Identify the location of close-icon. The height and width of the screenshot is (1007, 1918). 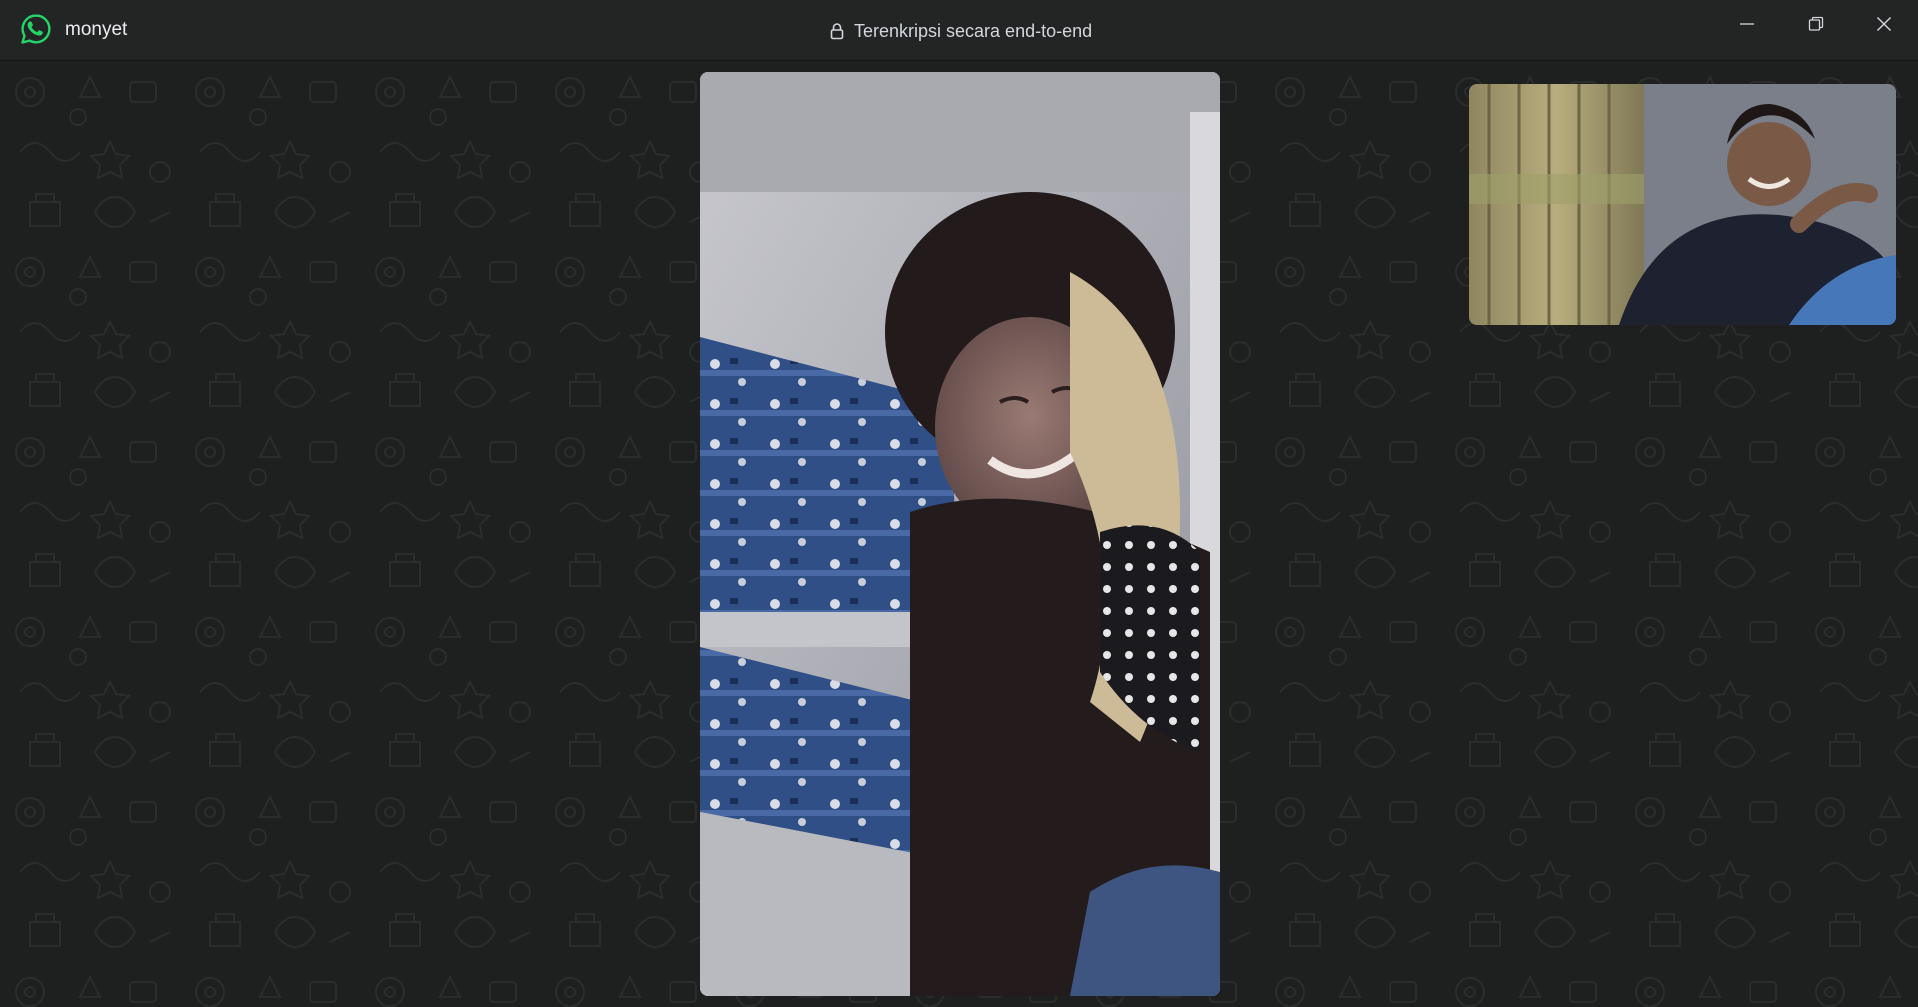
(1884, 24).